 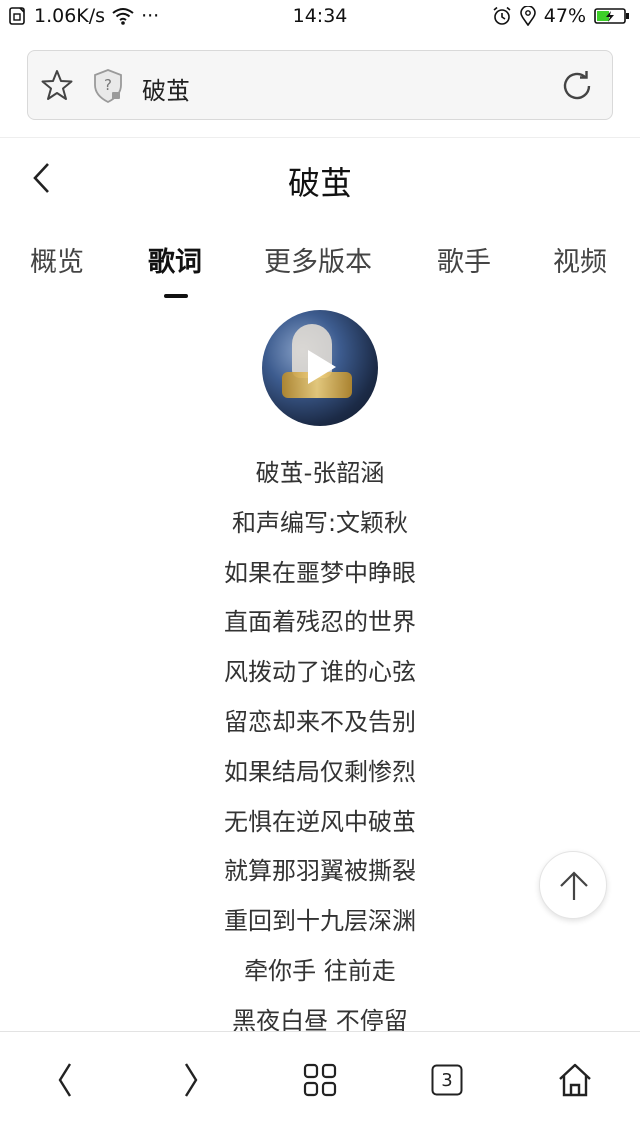 I want to click on back-arrow-icon, so click(x=75, y=1080).